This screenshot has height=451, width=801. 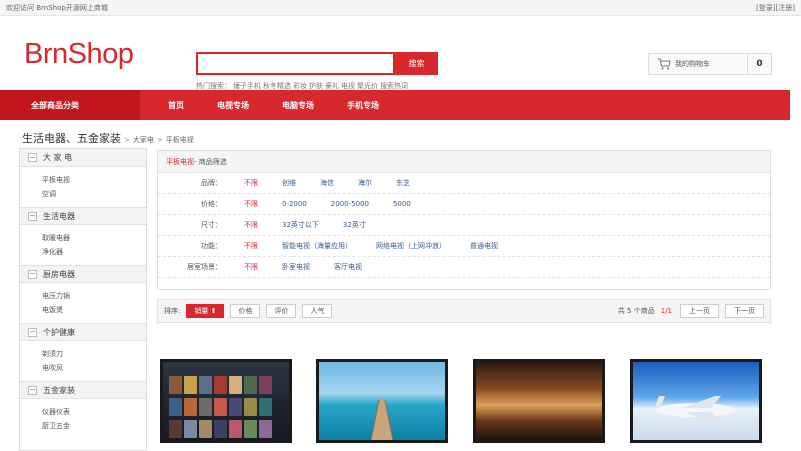 What do you see at coordinates (94, 238) in the screenshot?
I see `category-link: 取暖电器` at bounding box center [94, 238].